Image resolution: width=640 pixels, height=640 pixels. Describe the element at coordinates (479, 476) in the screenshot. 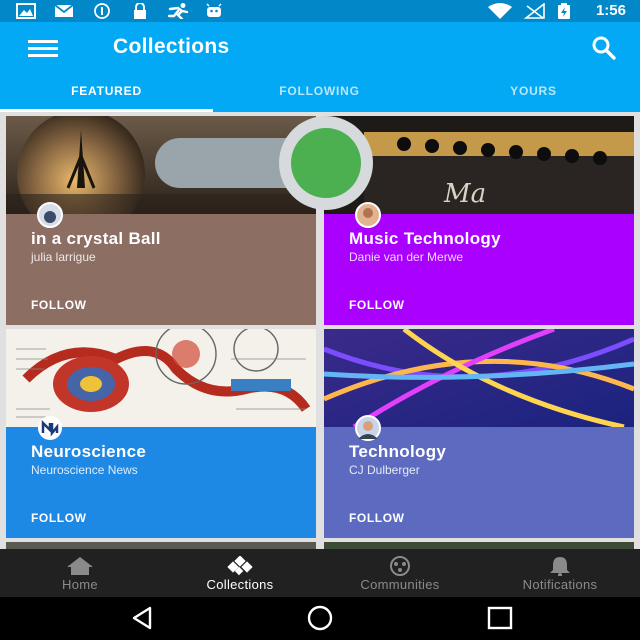

I see `collection-info: Technology CJ Dulberger FOLLOW` at that location.